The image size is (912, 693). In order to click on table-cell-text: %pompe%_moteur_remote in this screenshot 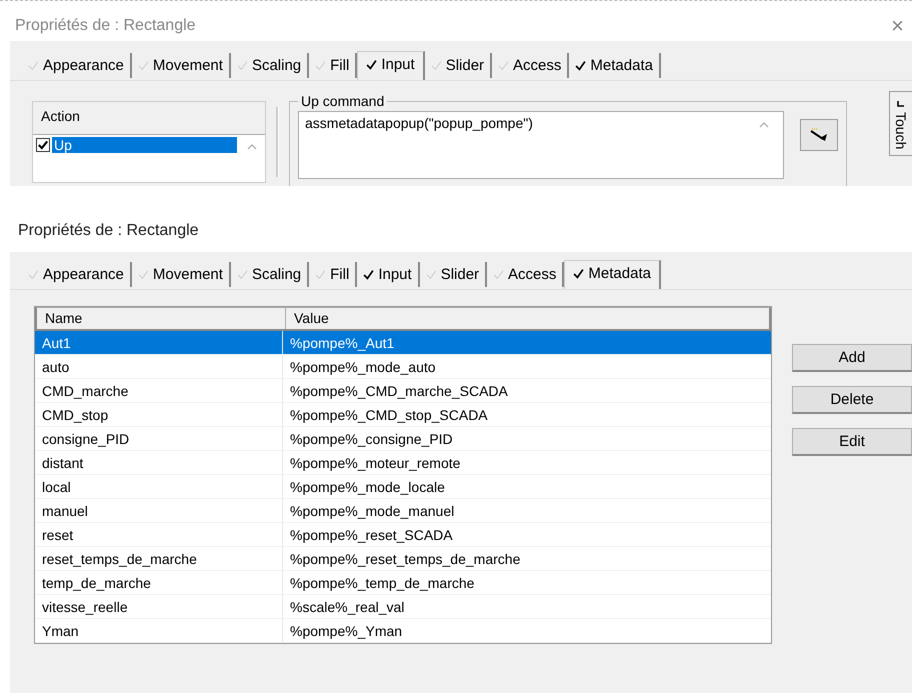, I will do `click(375, 462)`.